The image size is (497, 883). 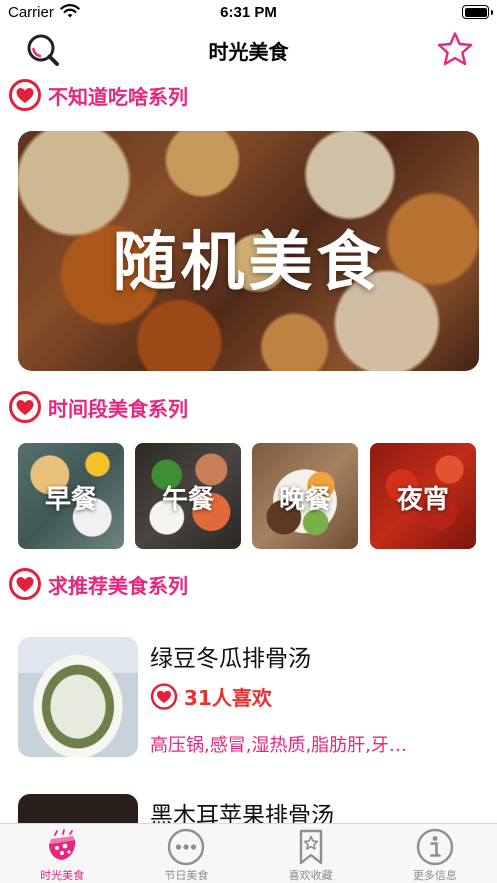 I want to click on meal-tile-lunch: 午餐, so click(x=188, y=496).